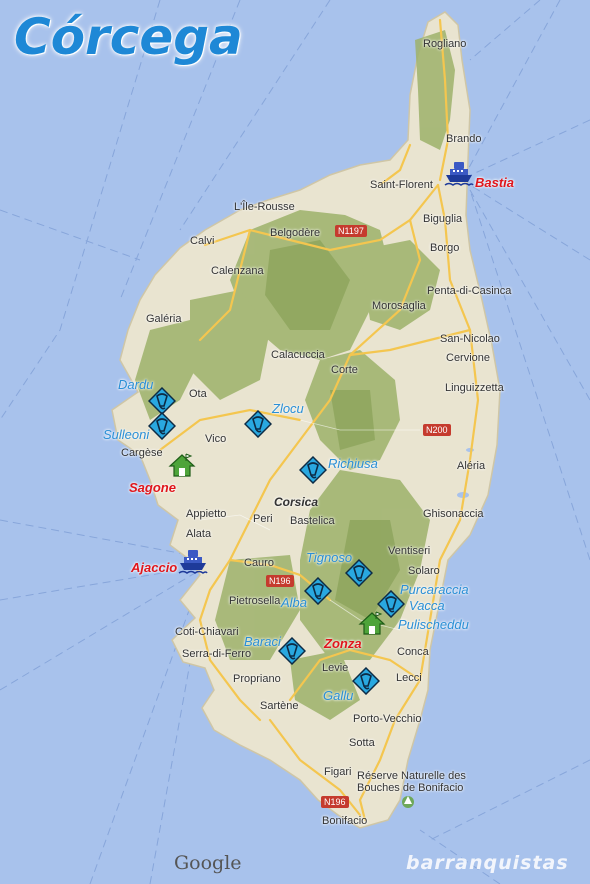 Image resolution: width=590 pixels, height=884 pixels. I want to click on town-label: Bonifacio, so click(345, 821).